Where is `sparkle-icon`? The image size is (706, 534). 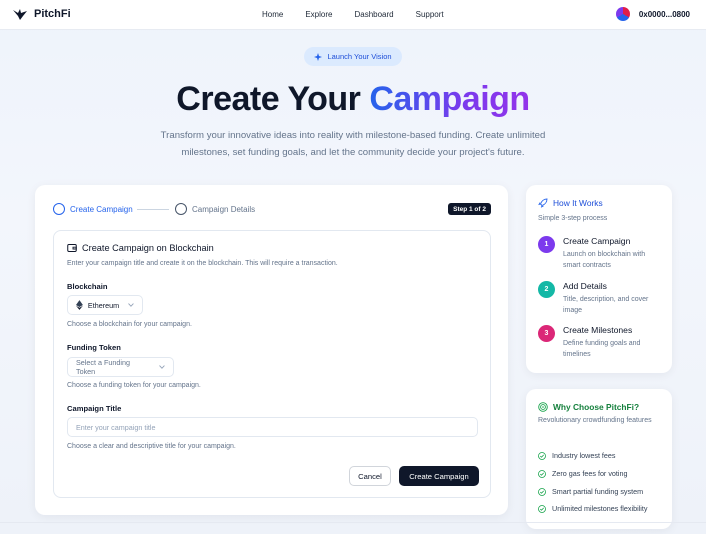 sparkle-icon is located at coordinates (318, 56).